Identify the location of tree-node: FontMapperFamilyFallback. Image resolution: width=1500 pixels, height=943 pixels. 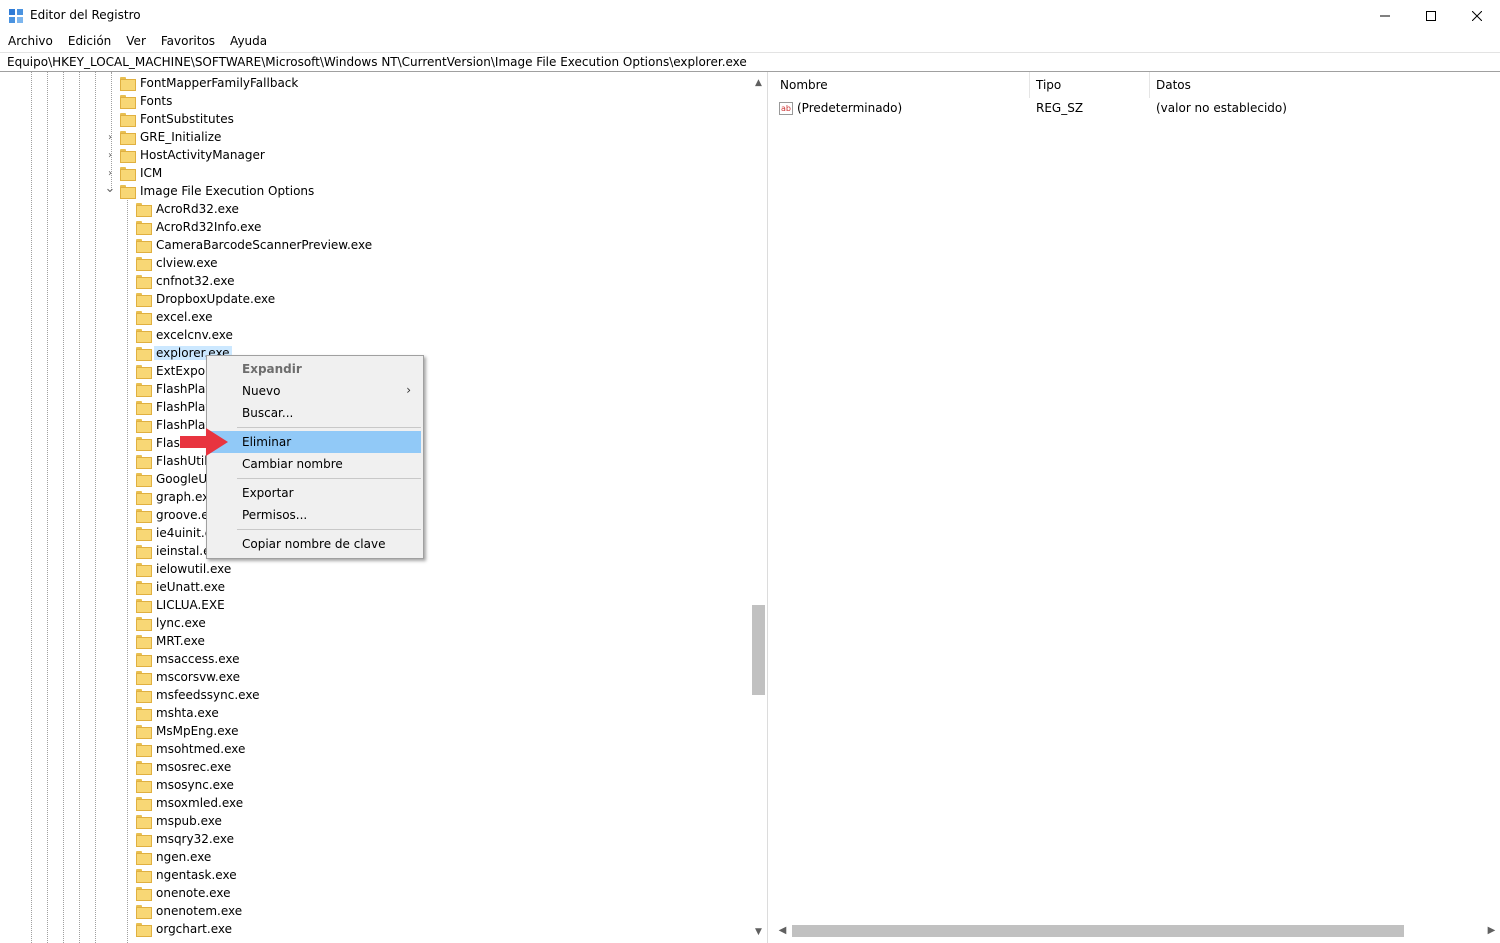
(209, 83).